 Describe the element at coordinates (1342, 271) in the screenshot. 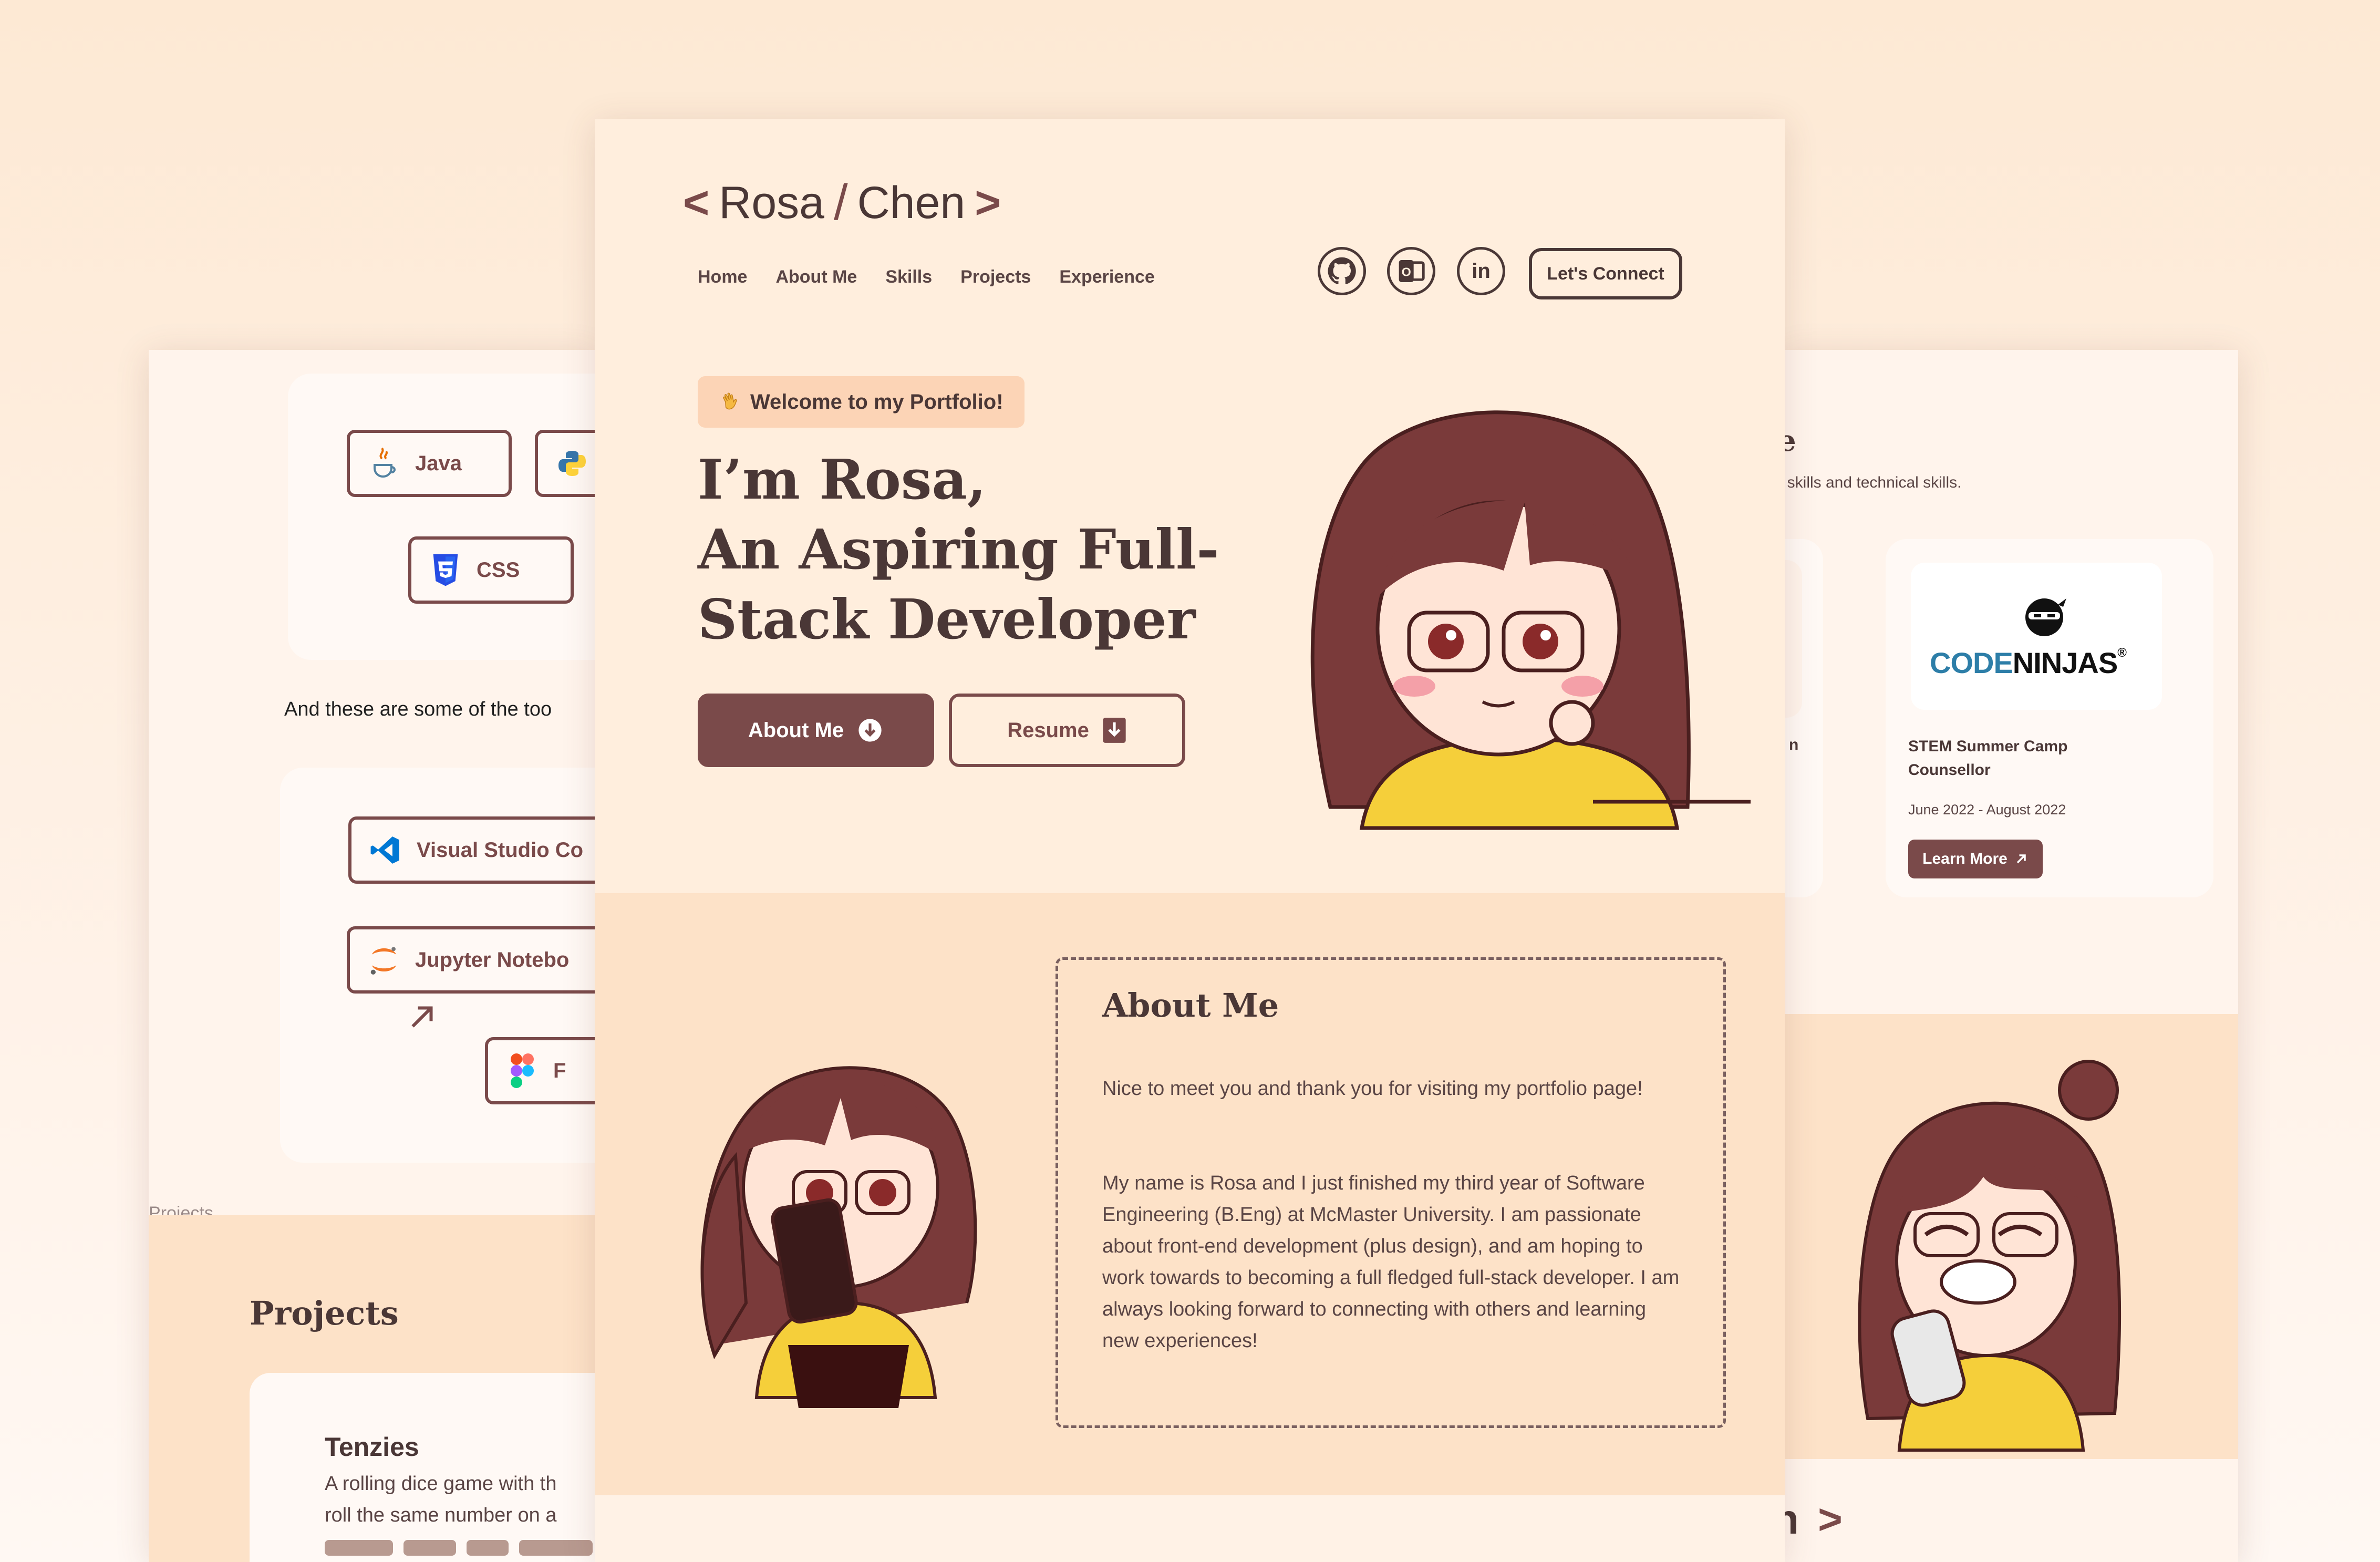

I see `github-icon` at that location.